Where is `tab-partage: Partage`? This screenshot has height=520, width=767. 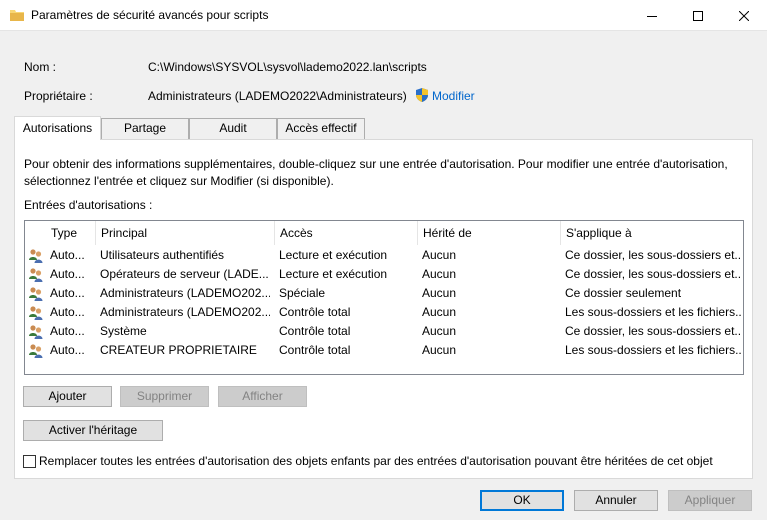 tab-partage: Partage is located at coordinates (145, 128).